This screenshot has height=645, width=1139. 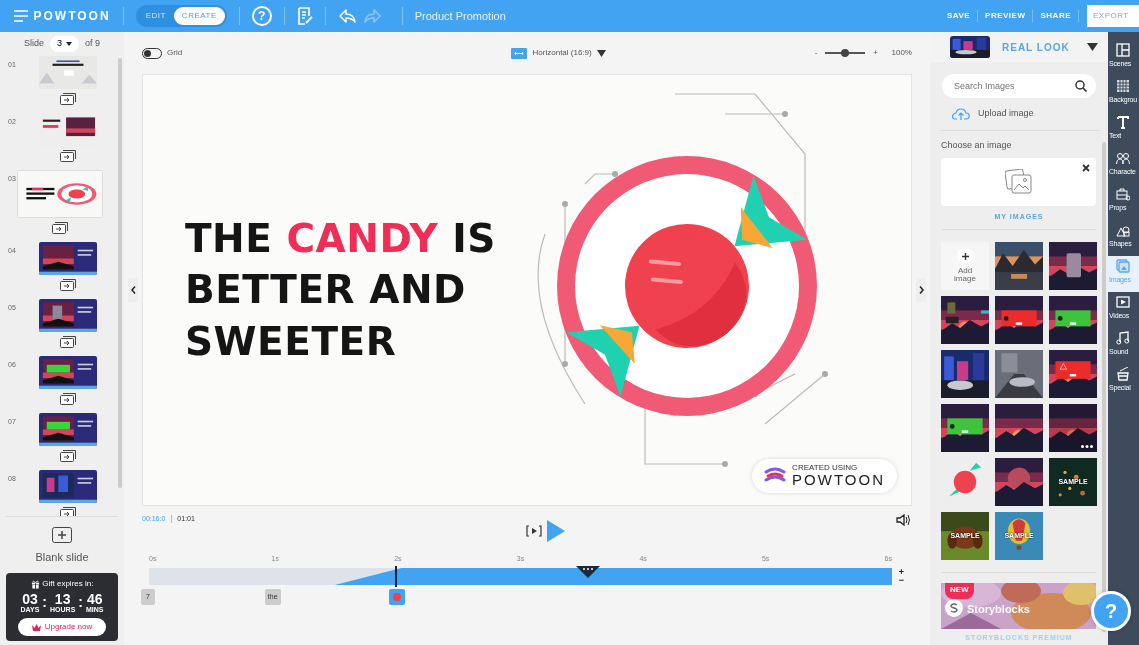 What do you see at coordinates (1123, 194) in the screenshot?
I see `briefcase-icon` at bounding box center [1123, 194].